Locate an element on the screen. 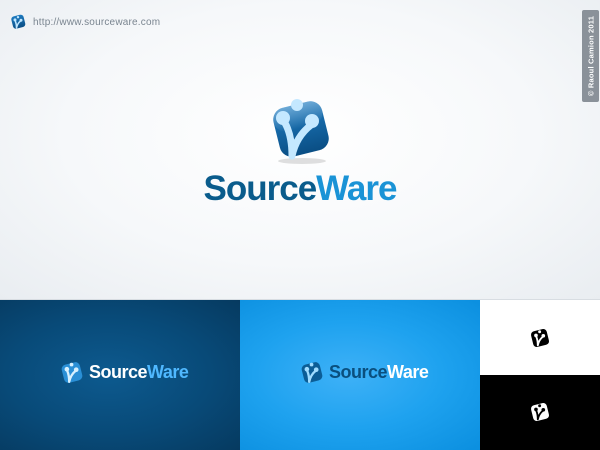 The image size is (600, 450). website-url: http://www.sourceware.com is located at coordinates (96, 22).